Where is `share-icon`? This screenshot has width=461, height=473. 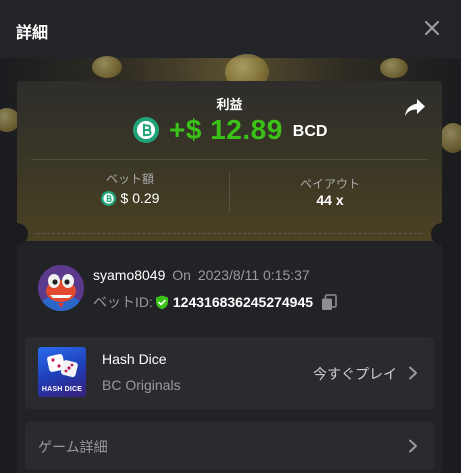 share-icon is located at coordinates (415, 108).